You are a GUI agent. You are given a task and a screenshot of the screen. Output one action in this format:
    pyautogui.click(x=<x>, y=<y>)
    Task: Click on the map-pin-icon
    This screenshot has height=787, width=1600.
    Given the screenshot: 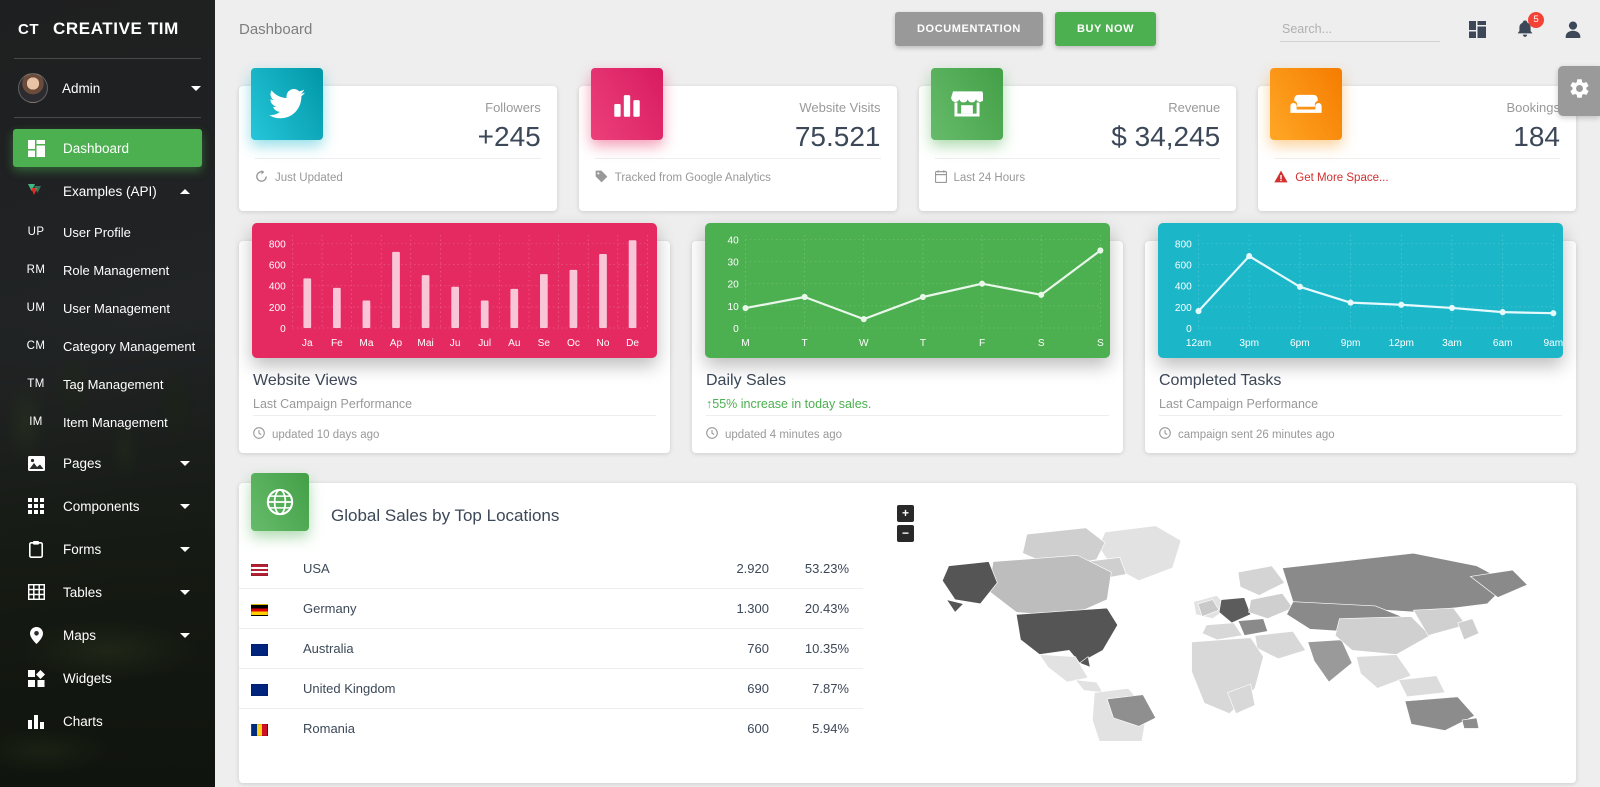 What is the action you would take?
    pyautogui.click(x=36, y=635)
    